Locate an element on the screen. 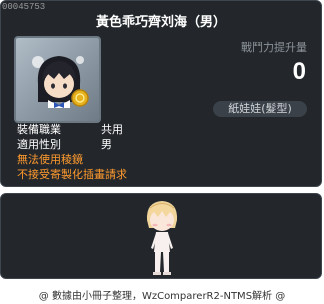  category-badge: 紙娃娃(髮型) is located at coordinates (260, 109).